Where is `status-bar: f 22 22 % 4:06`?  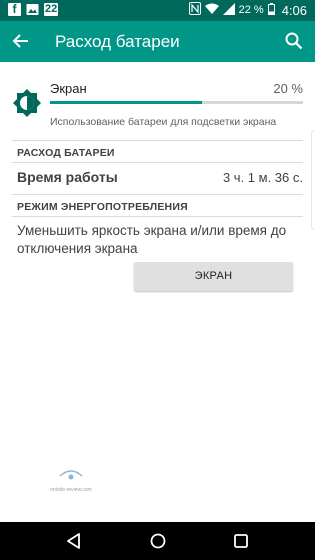
status-bar: f 22 22 % 4:06 is located at coordinates (157, 10).